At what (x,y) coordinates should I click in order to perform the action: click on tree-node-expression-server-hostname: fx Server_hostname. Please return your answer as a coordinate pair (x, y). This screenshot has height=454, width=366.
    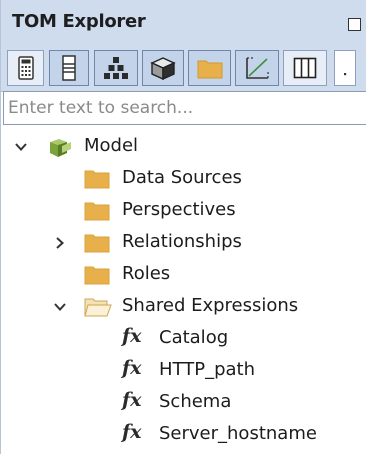
    Looking at the image, I should click on (183, 435).